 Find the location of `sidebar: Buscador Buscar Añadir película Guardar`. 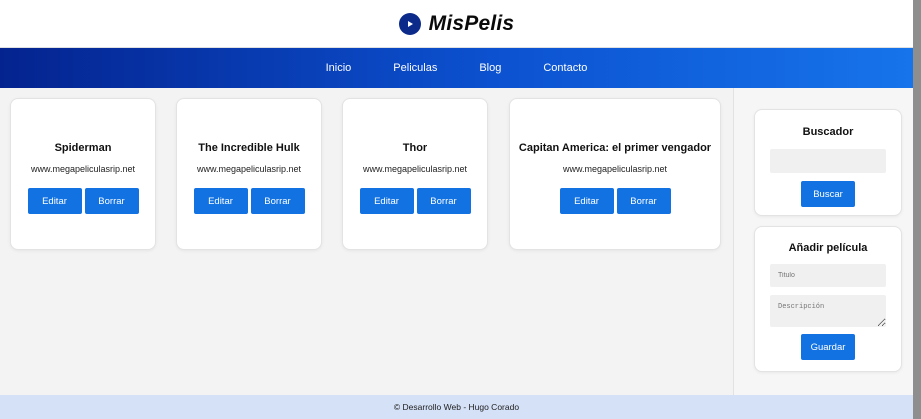

sidebar: Buscador Buscar Añadir película Guardar is located at coordinates (823, 241).